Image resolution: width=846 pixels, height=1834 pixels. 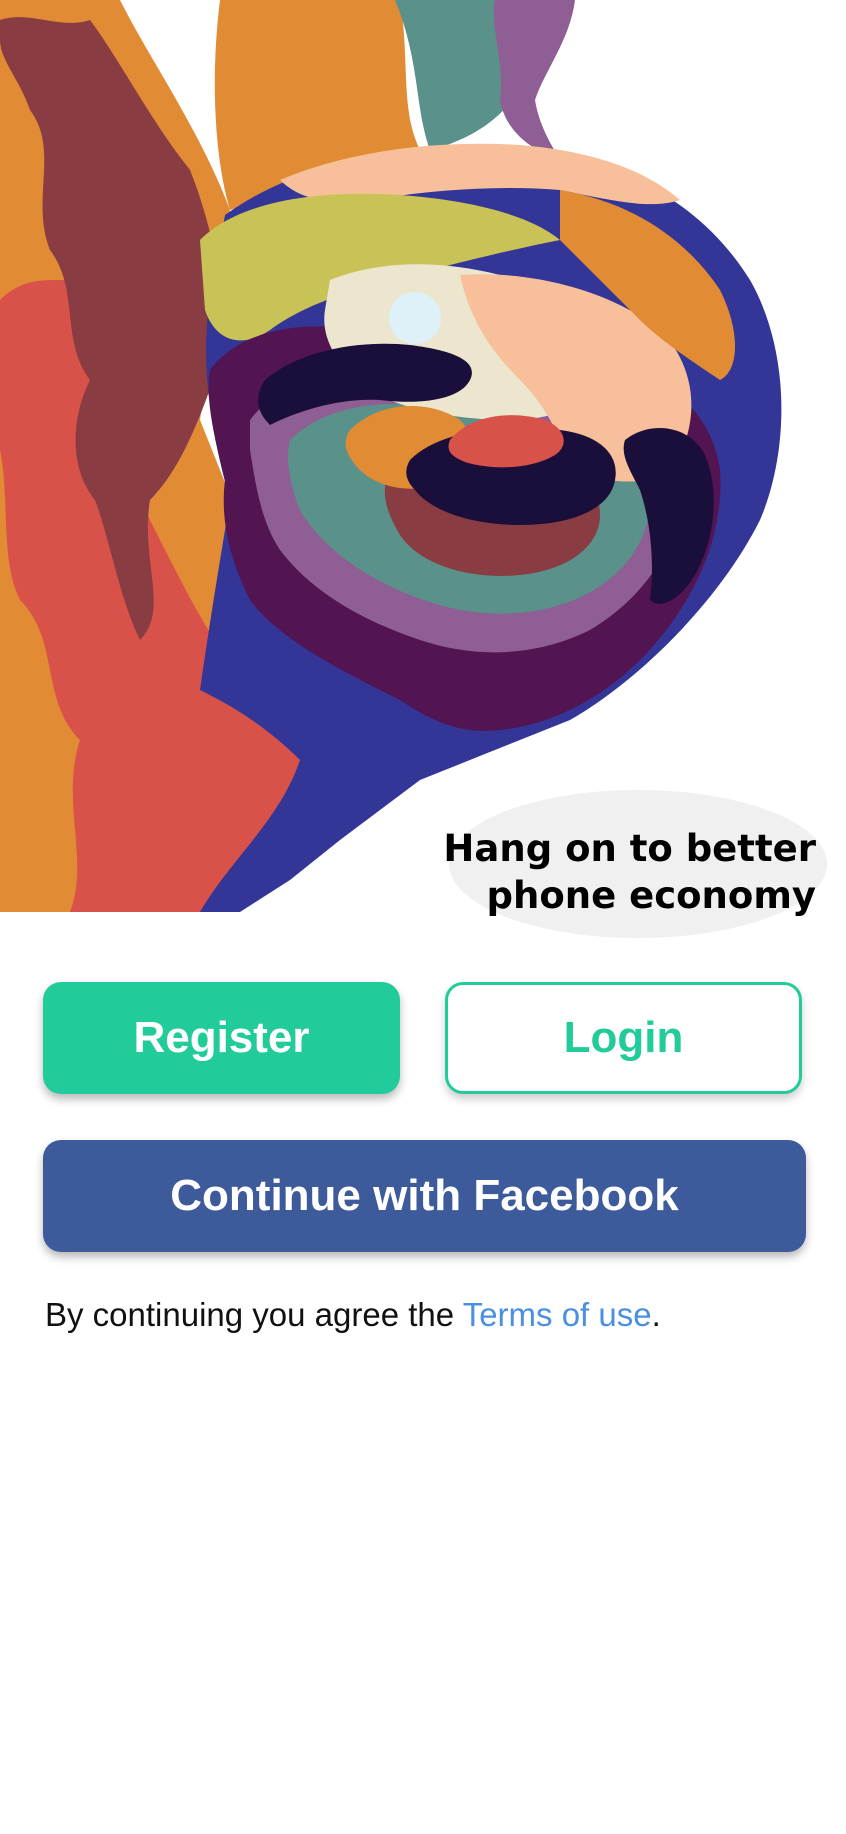 I want to click on tagline-line-1: Hang on to better, so click(x=629, y=848).